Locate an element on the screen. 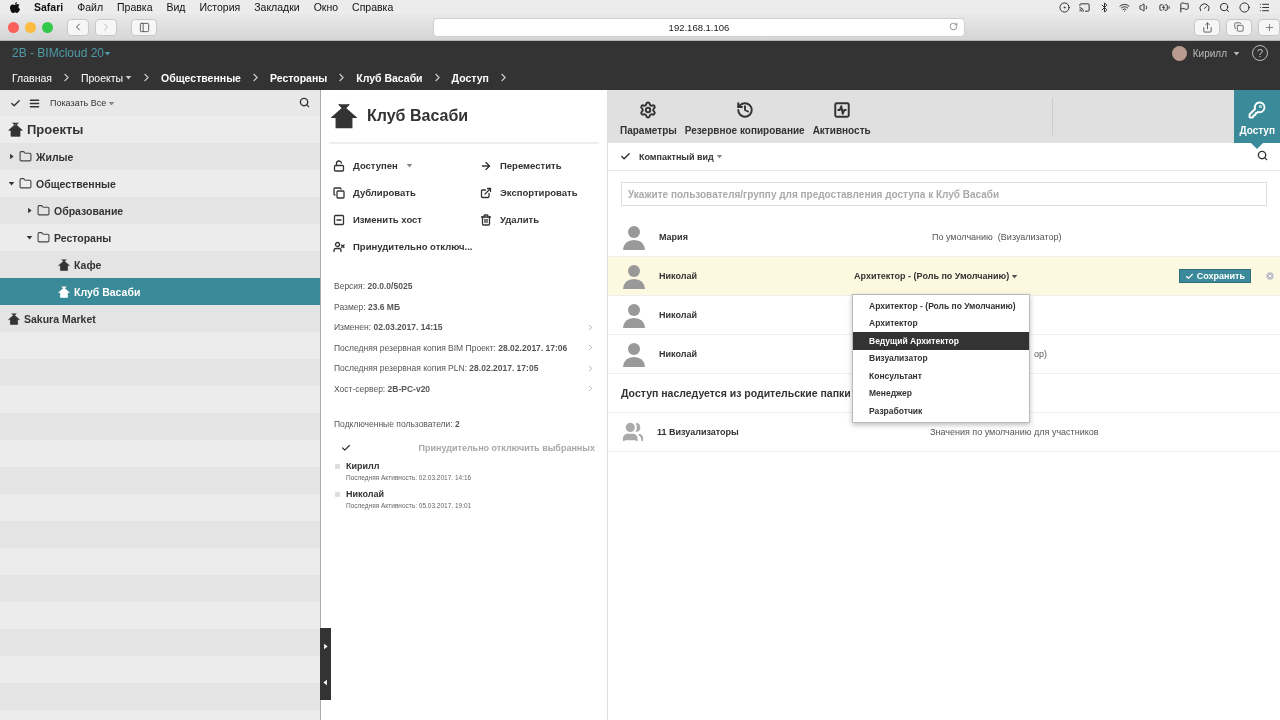 This screenshot has height=720, width=1280. action-link: Изменить хост is located at coordinates (406, 219).